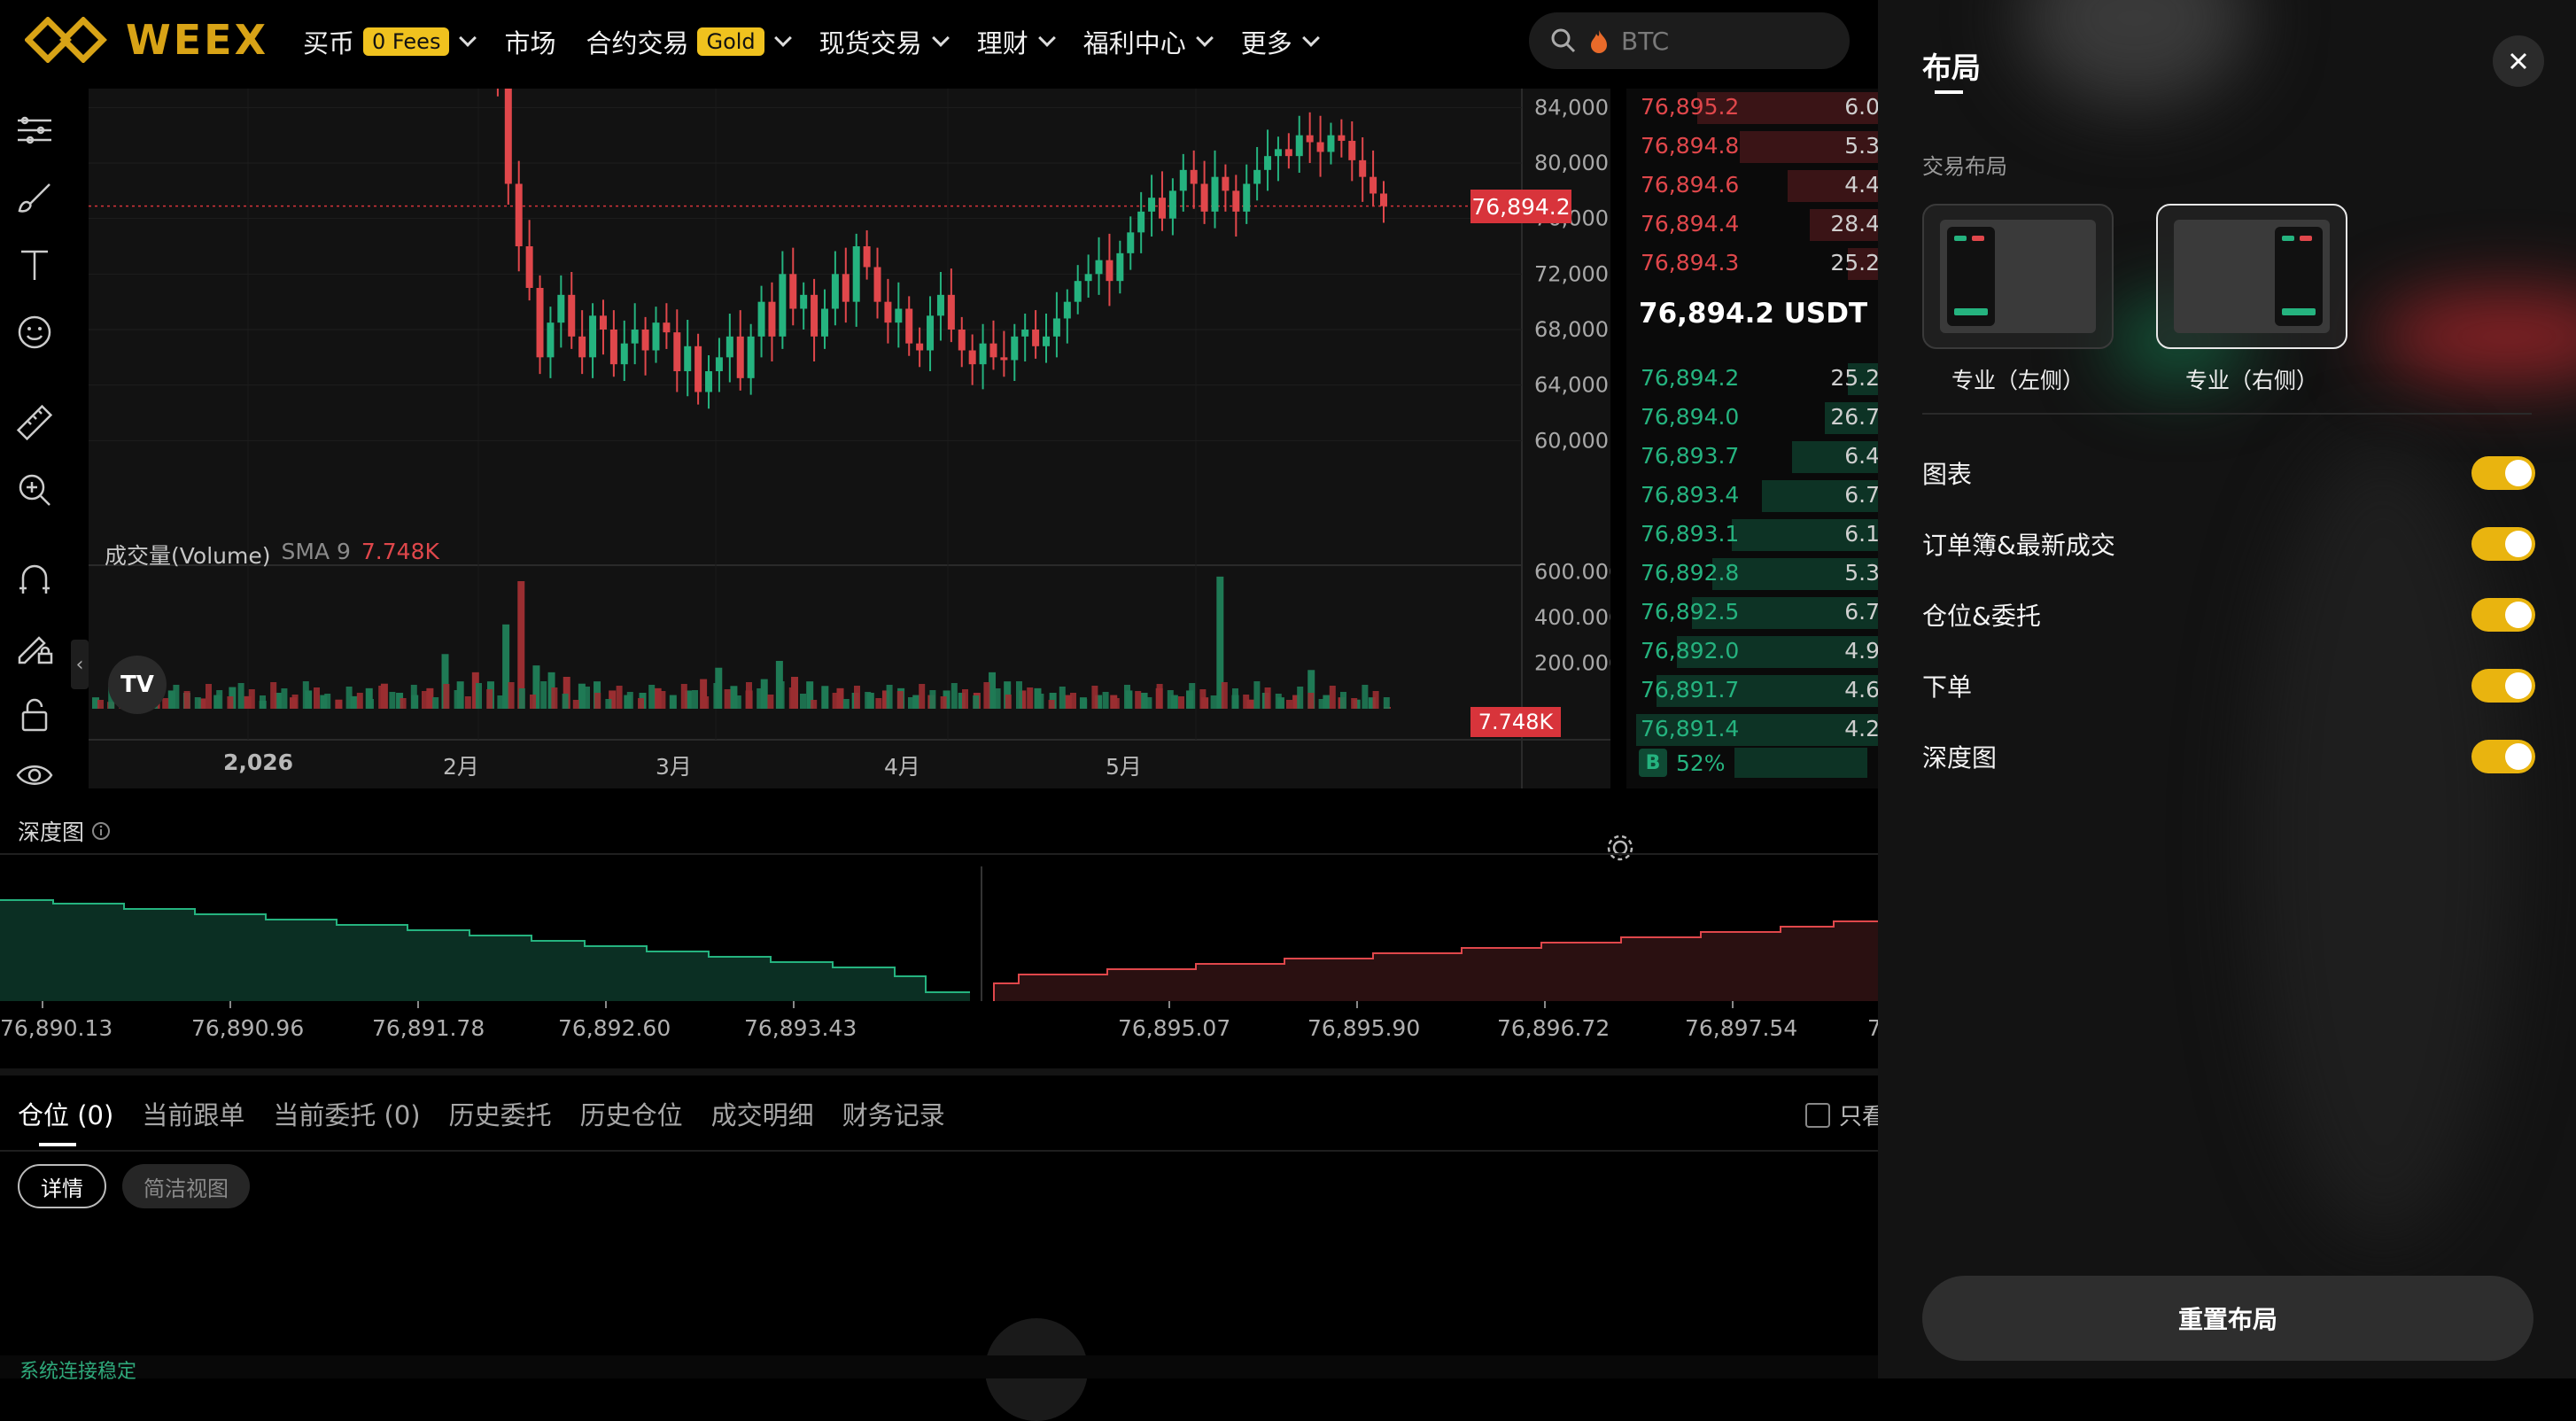  Describe the element at coordinates (2518, 61) in the screenshot. I see `close-button` at that location.